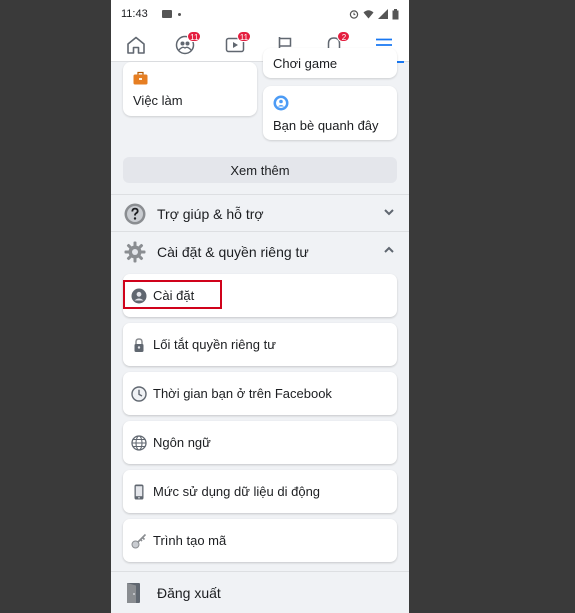  What do you see at coordinates (354, 14) in the screenshot?
I see `alarm-icon` at bounding box center [354, 14].